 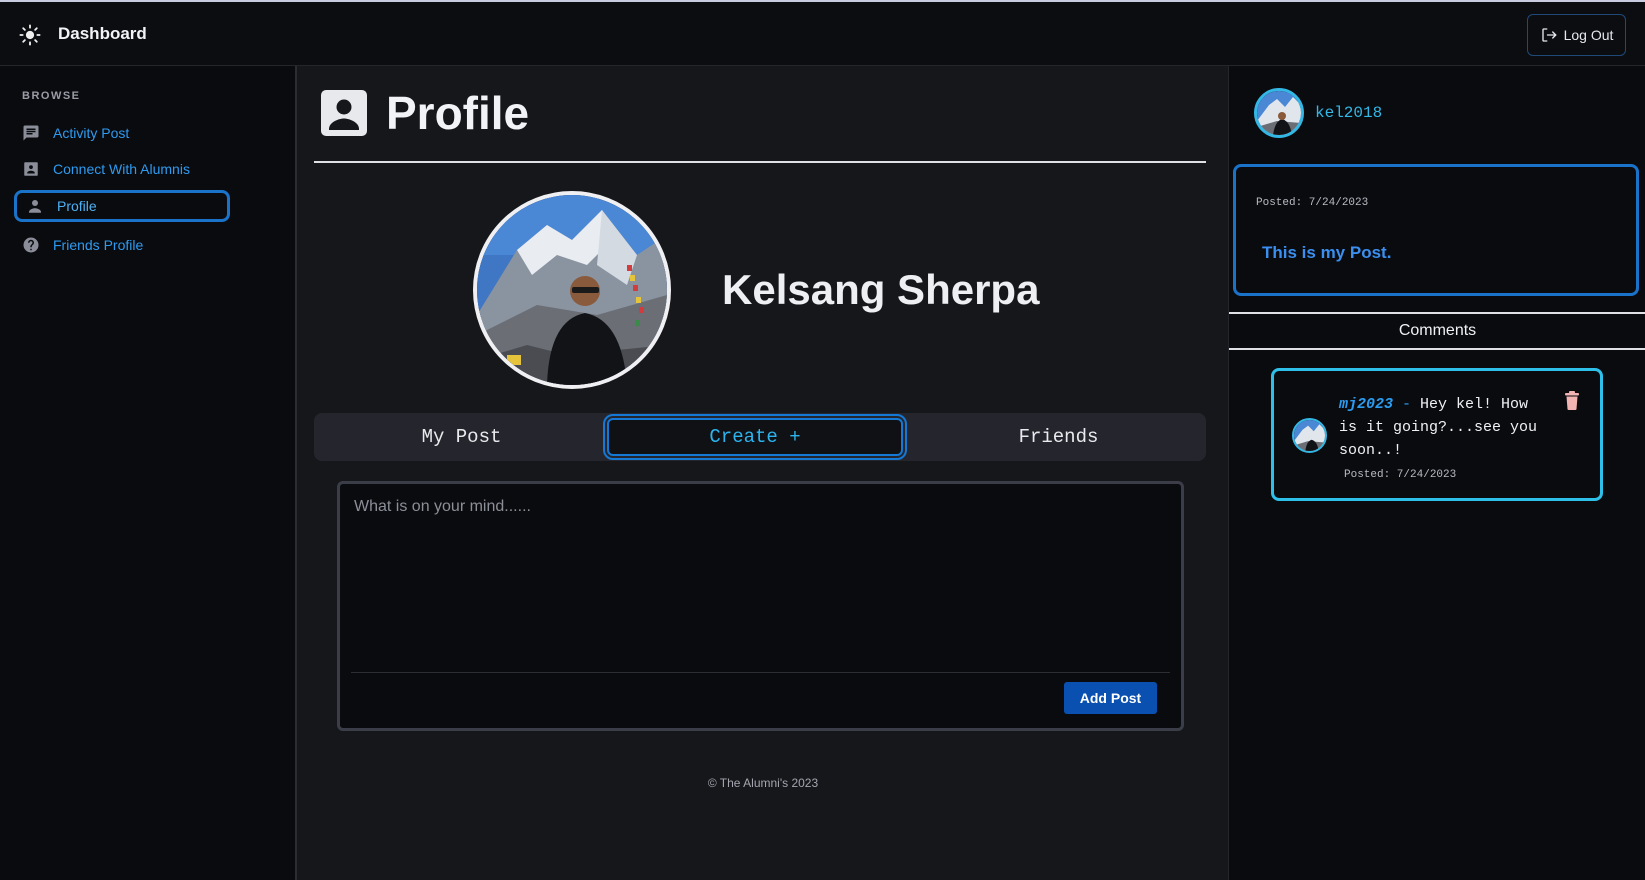 What do you see at coordinates (461, 437) in the screenshot?
I see `tab-my-post: My Post` at bounding box center [461, 437].